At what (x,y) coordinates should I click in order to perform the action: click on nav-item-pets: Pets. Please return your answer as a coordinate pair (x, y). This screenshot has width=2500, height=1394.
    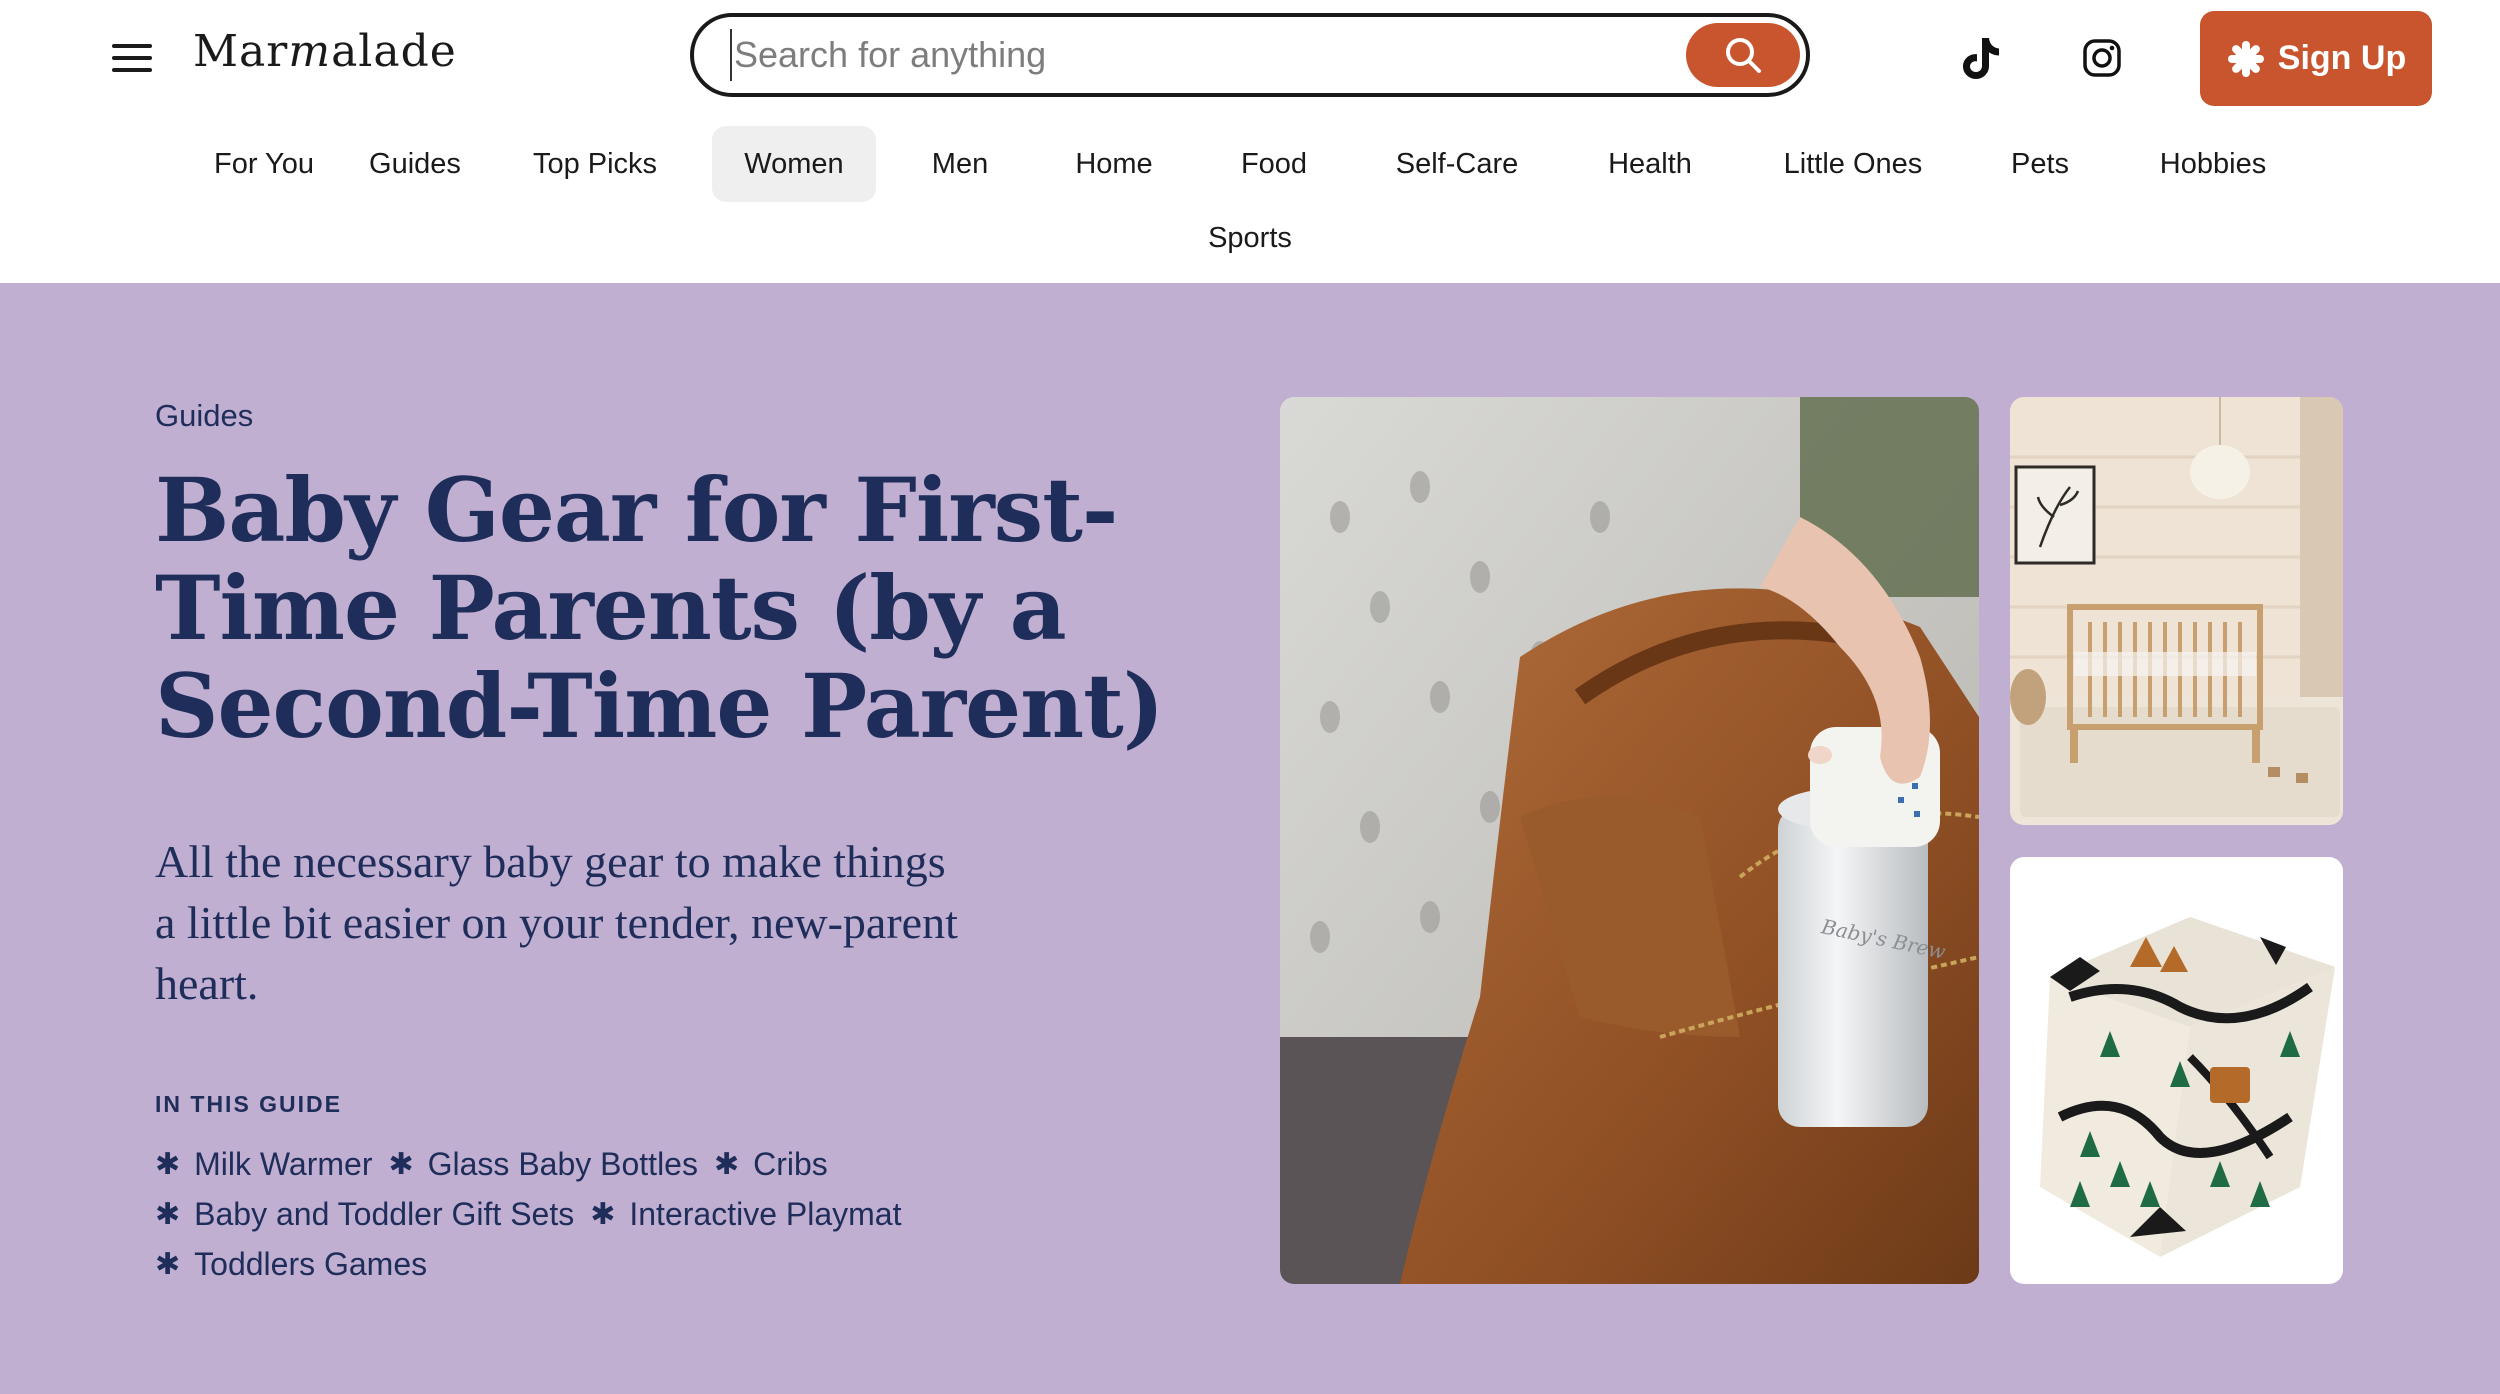
    Looking at the image, I should click on (2040, 164).